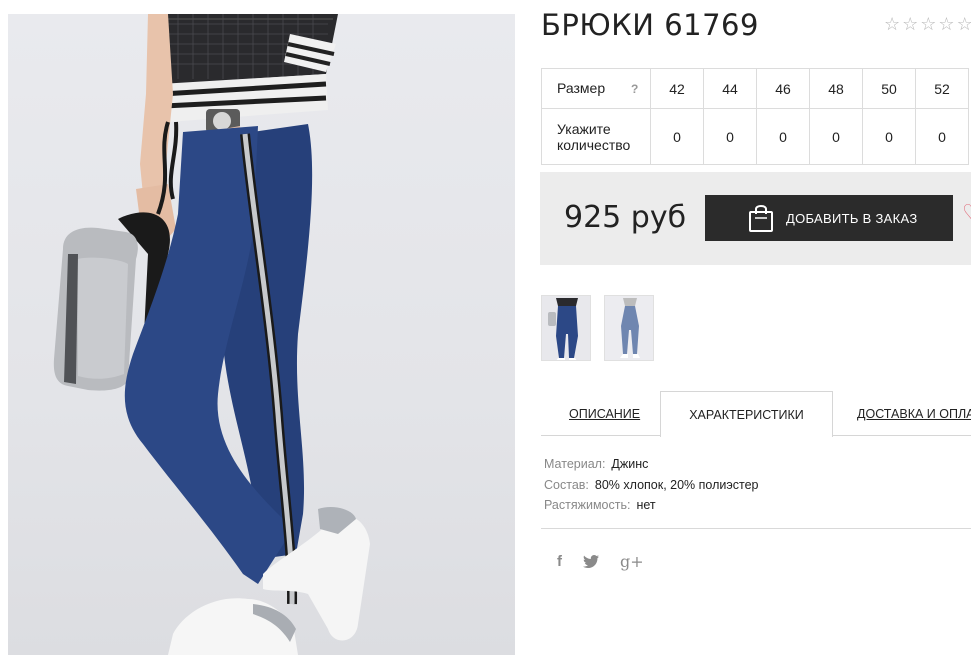 The width and height of the screenshot is (971, 655). I want to click on tab-delivery-payment-label: ДОСТАВКА И ОПЛАТА, so click(914, 413).